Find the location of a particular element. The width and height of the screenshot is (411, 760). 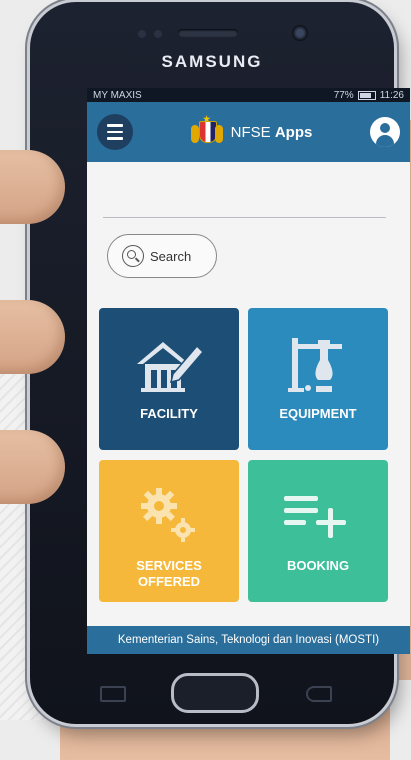

app-title-prefix: NFSE is located at coordinates (250, 132).